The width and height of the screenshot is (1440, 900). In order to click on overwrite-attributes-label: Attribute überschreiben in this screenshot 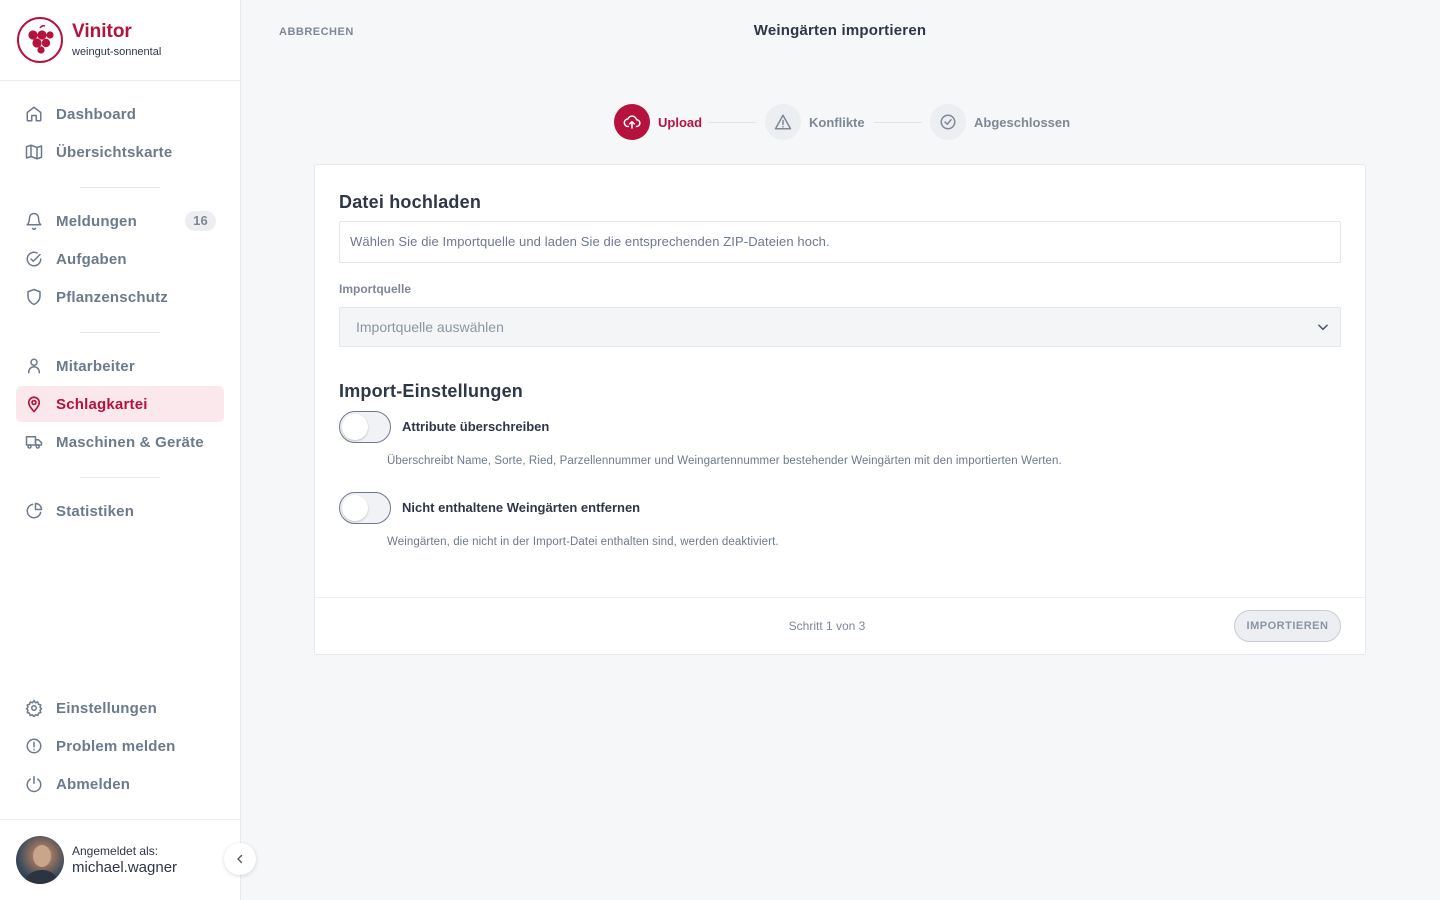, I will do `click(476, 426)`.